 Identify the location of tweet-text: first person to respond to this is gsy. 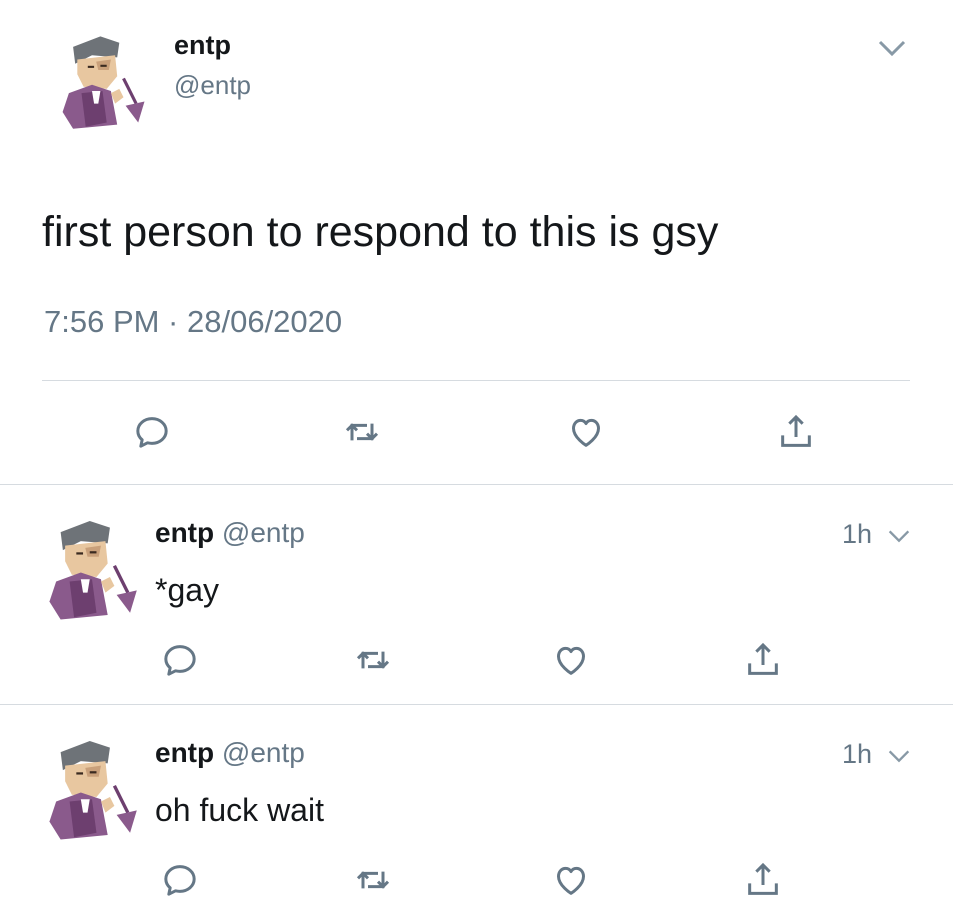
(380, 232).